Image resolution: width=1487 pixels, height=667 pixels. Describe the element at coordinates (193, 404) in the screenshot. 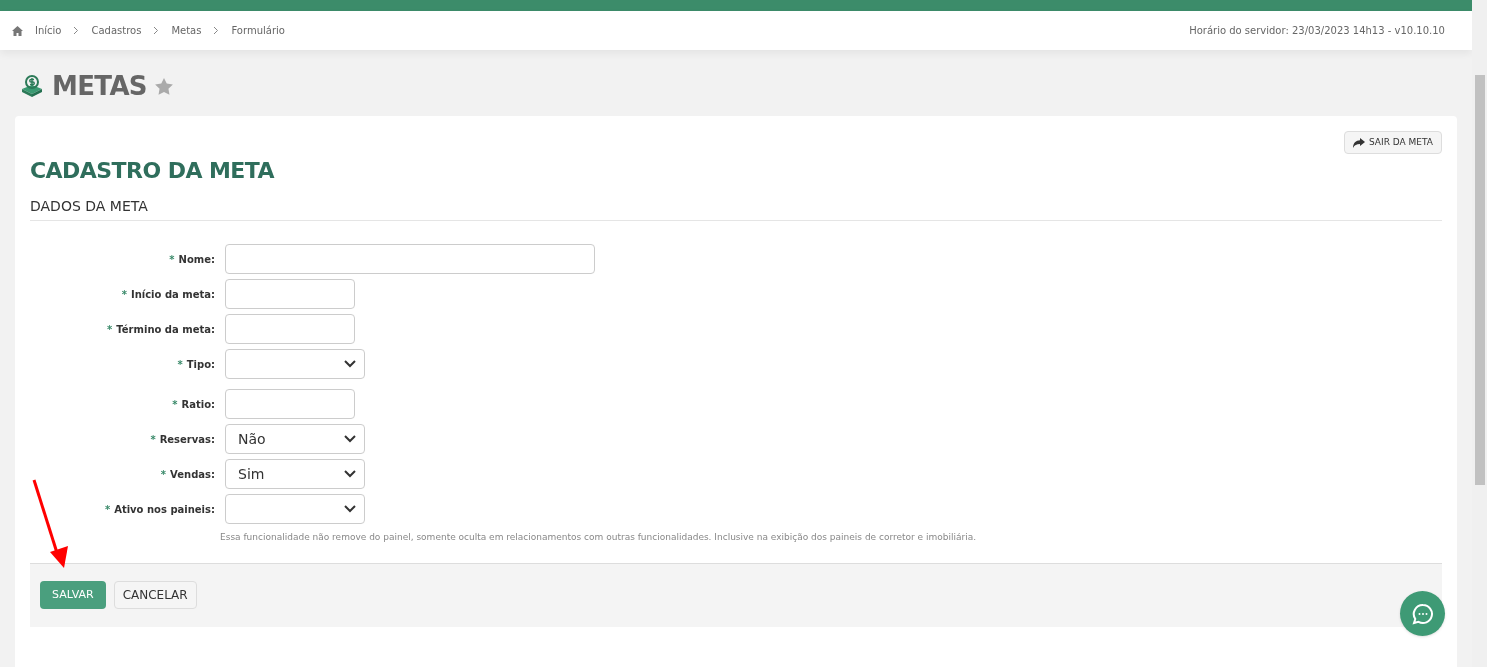

I see `field-label: * Ratio:` at that location.